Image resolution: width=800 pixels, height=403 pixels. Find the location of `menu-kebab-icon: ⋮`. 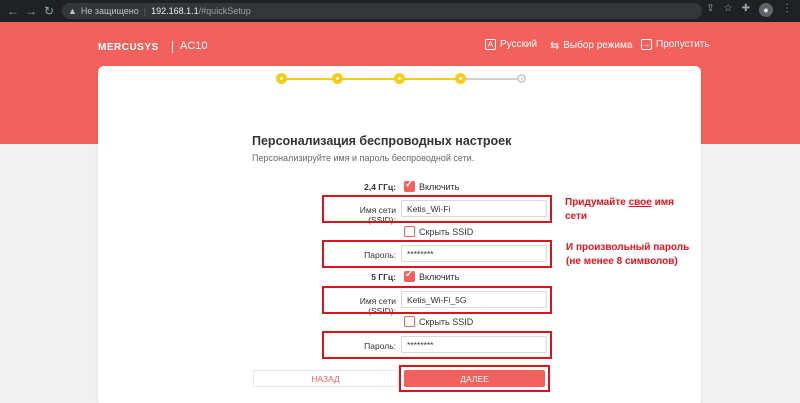

menu-kebab-icon: ⋮ is located at coordinates (787, 10).